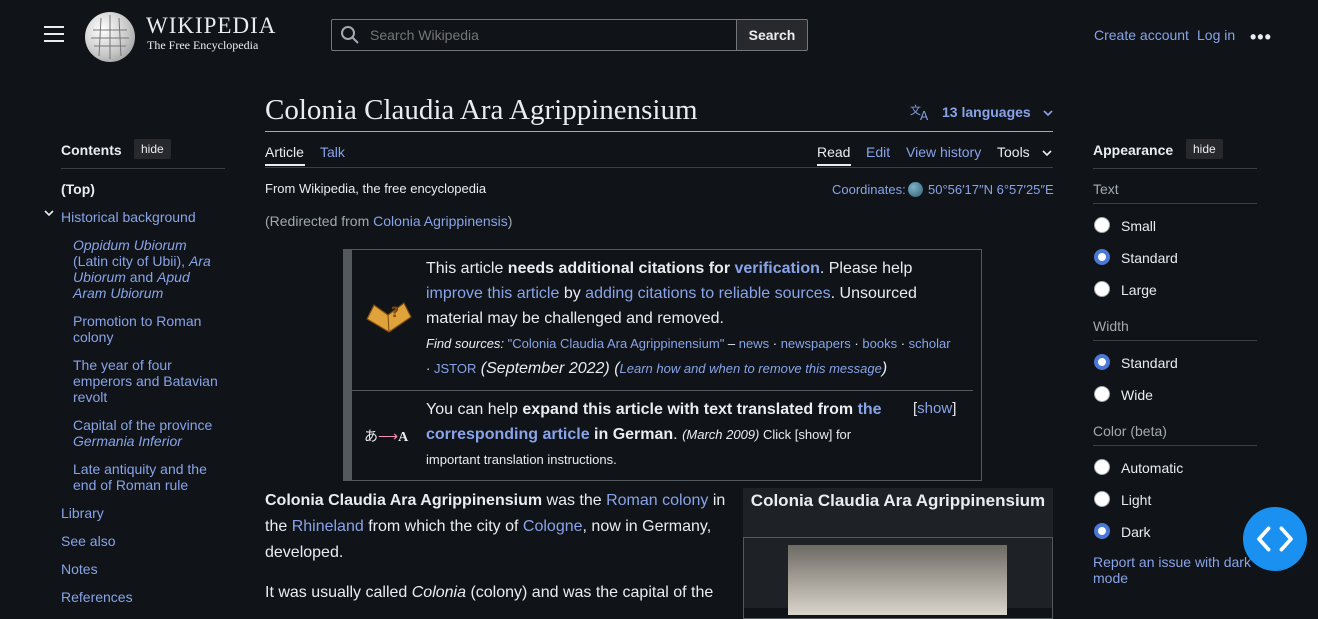 The height and width of the screenshot is (619, 1318). What do you see at coordinates (82, 513) in the screenshot?
I see `toc-item-library: Library` at bounding box center [82, 513].